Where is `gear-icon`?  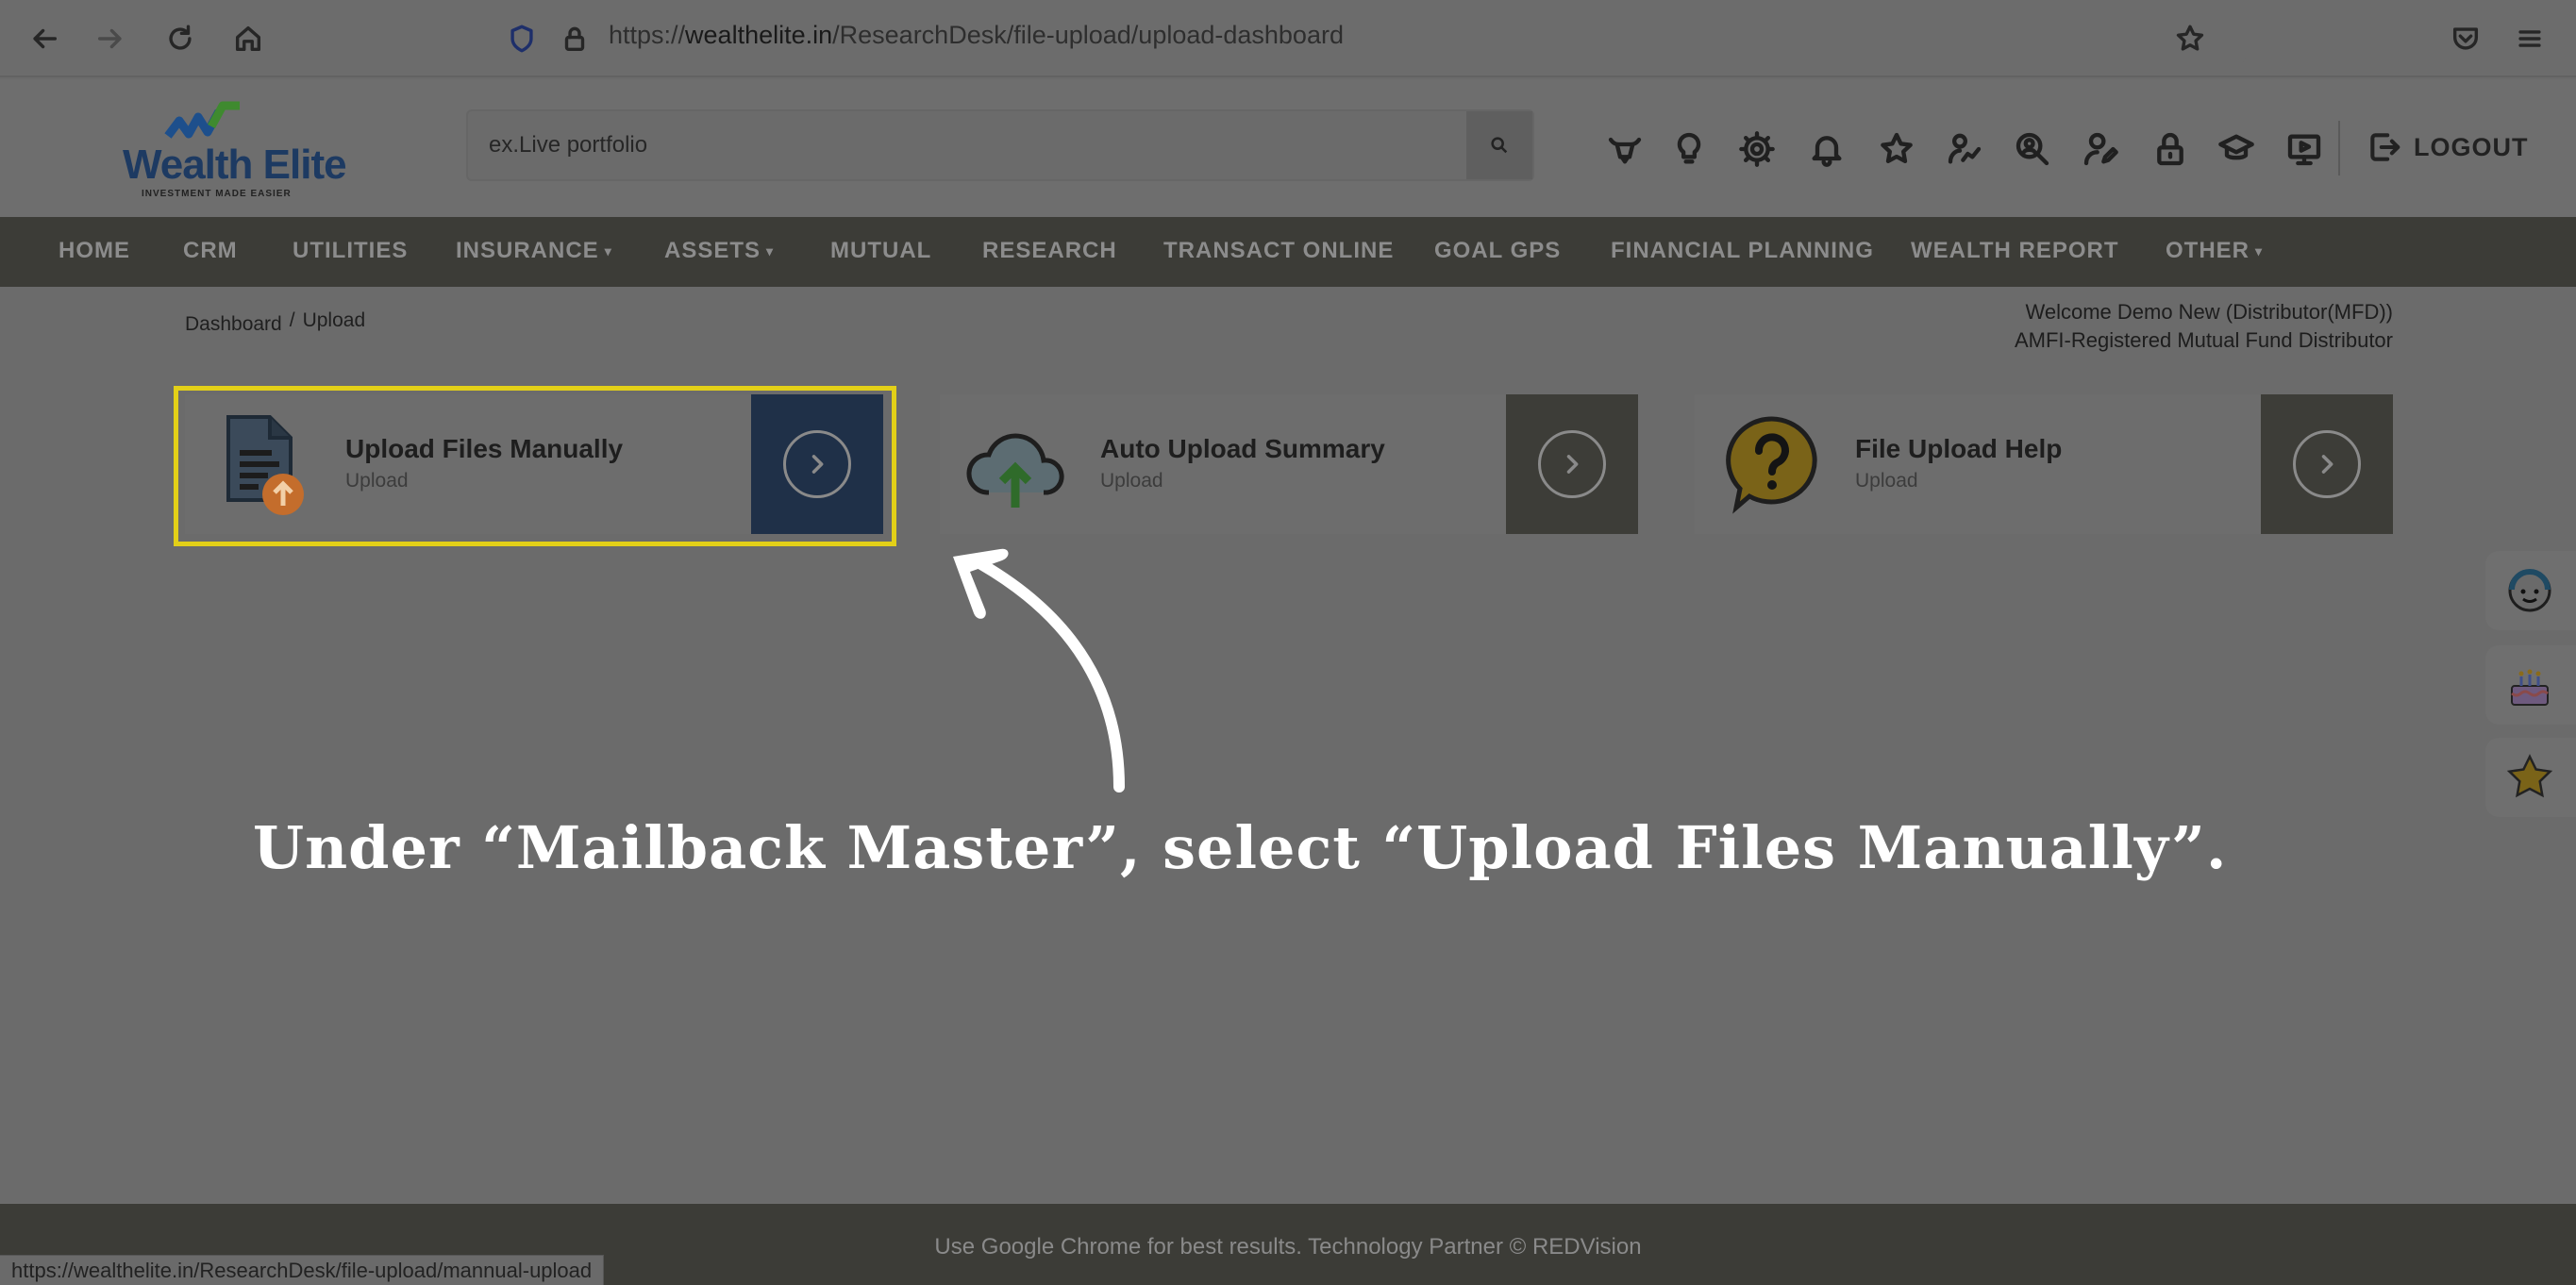
gear-icon is located at coordinates (1757, 149).